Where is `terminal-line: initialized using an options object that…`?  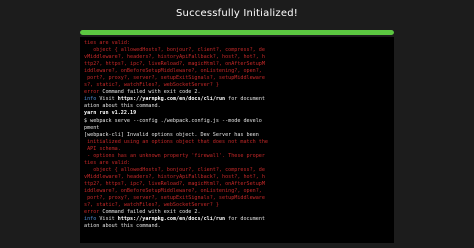
terminal-line: initialized using an options object that… is located at coordinates (176, 141).